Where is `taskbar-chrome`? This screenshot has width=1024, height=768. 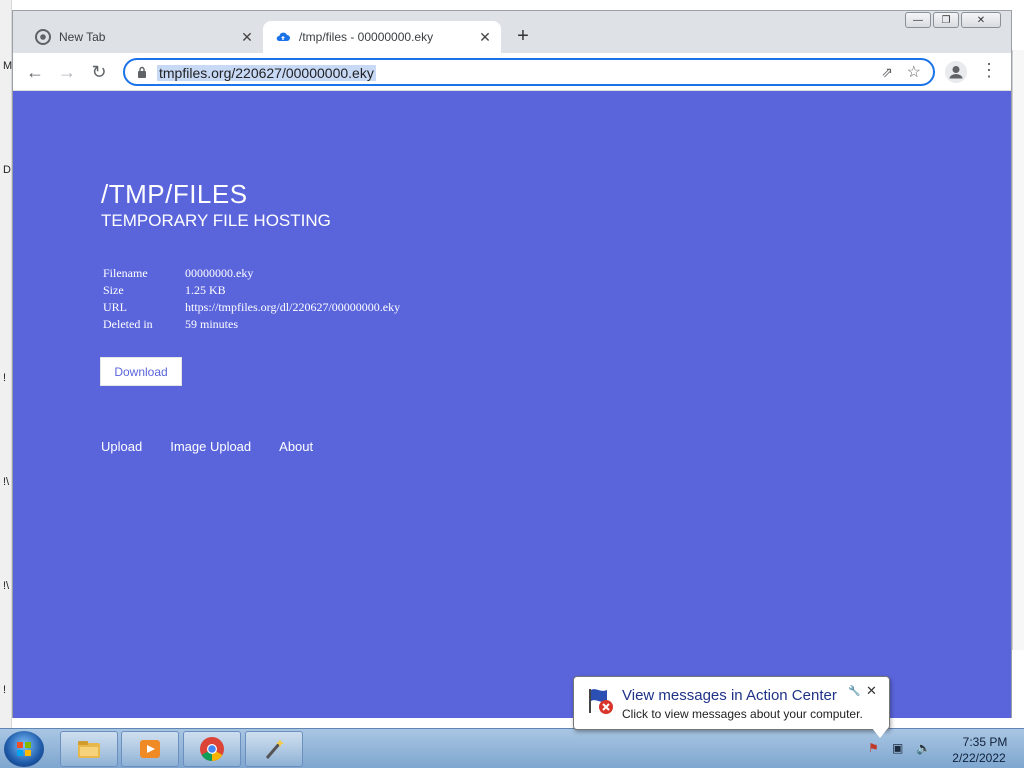 taskbar-chrome is located at coordinates (212, 749).